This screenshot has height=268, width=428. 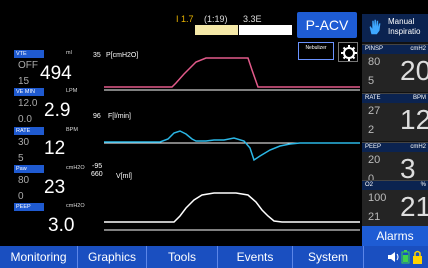 I want to click on setting-unit: BPM, so click(x=419, y=98).